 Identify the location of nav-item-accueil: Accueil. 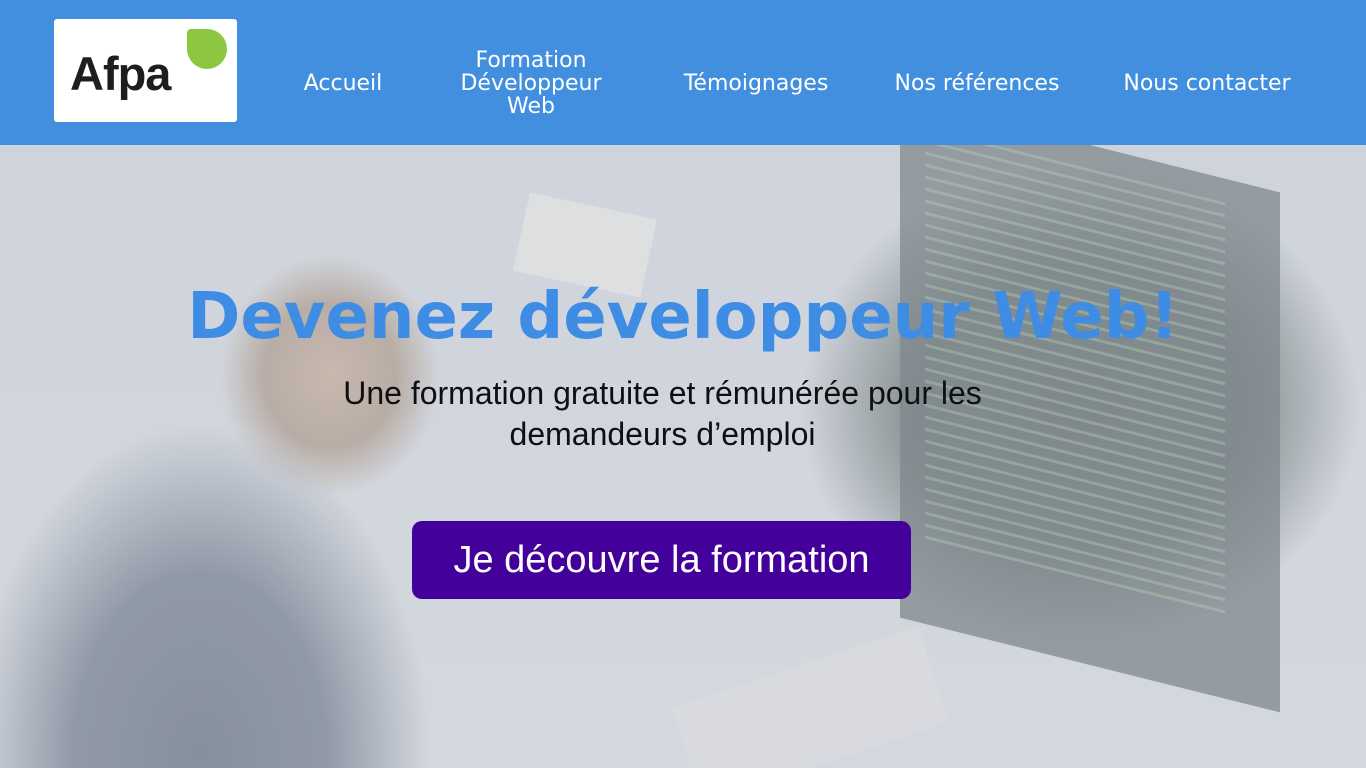
(343, 83).